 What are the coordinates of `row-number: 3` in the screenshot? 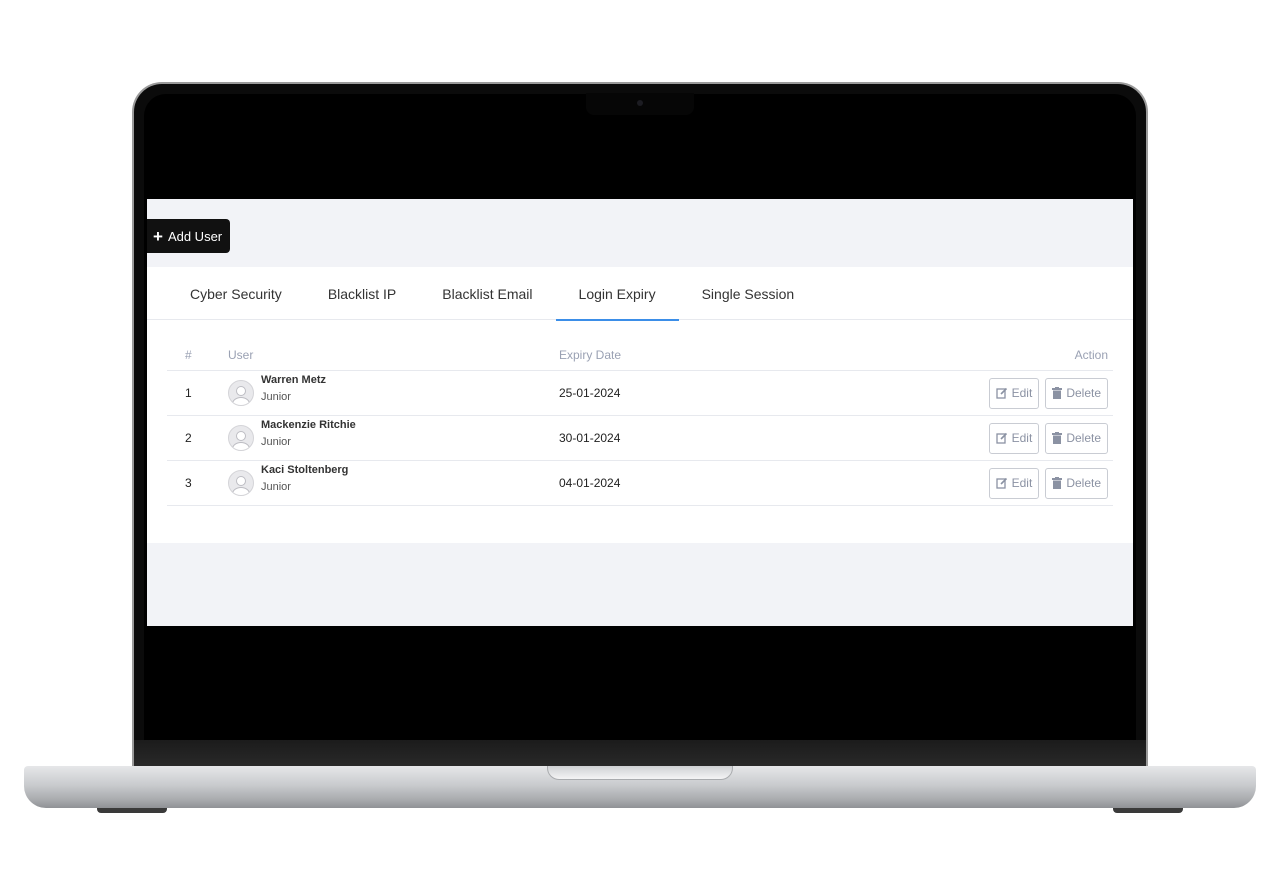 It's located at (188, 483).